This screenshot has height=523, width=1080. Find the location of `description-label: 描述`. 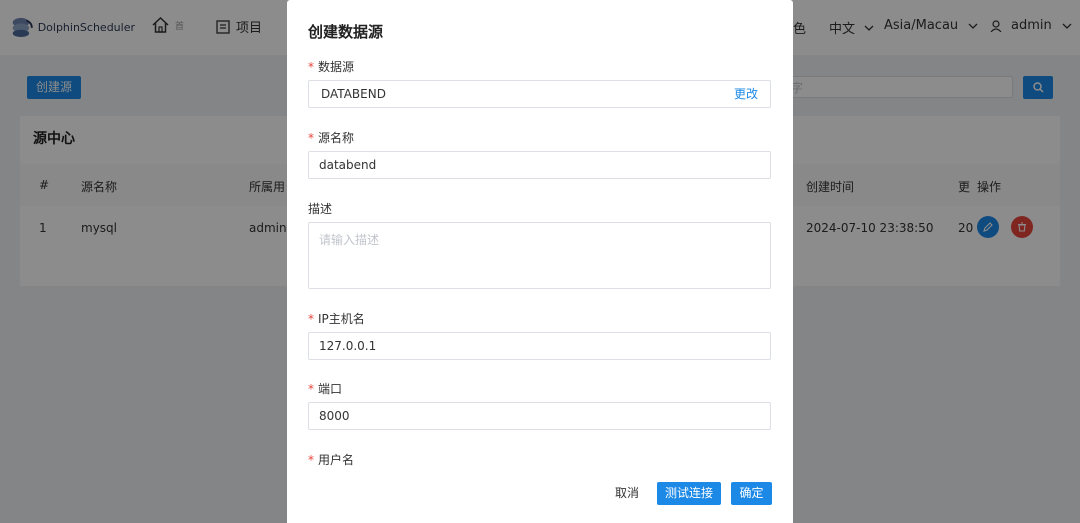

description-label: 描述 is located at coordinates (320, 209).